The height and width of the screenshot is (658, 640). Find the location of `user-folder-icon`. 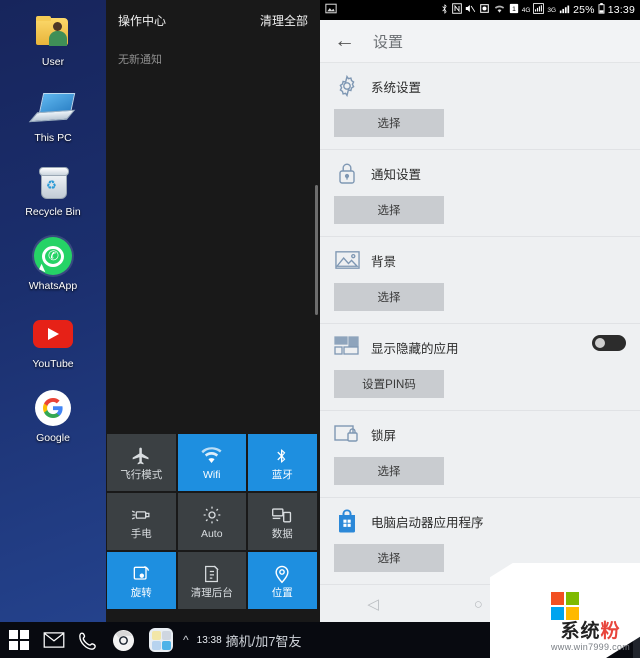

user-folder-icon is located at coordinates (53, 32).